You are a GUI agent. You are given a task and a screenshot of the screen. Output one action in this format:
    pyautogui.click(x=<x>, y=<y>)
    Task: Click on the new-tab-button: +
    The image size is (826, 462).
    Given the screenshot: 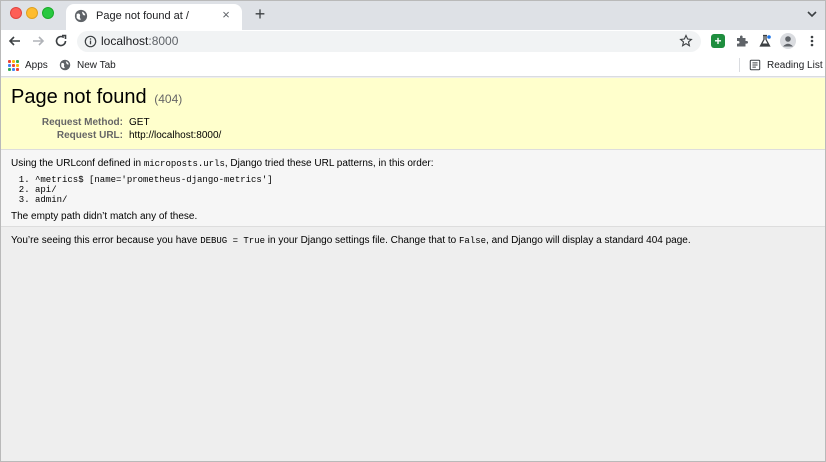 What is the action you would take?
    pyautogui.click(x=260, y=14)
    